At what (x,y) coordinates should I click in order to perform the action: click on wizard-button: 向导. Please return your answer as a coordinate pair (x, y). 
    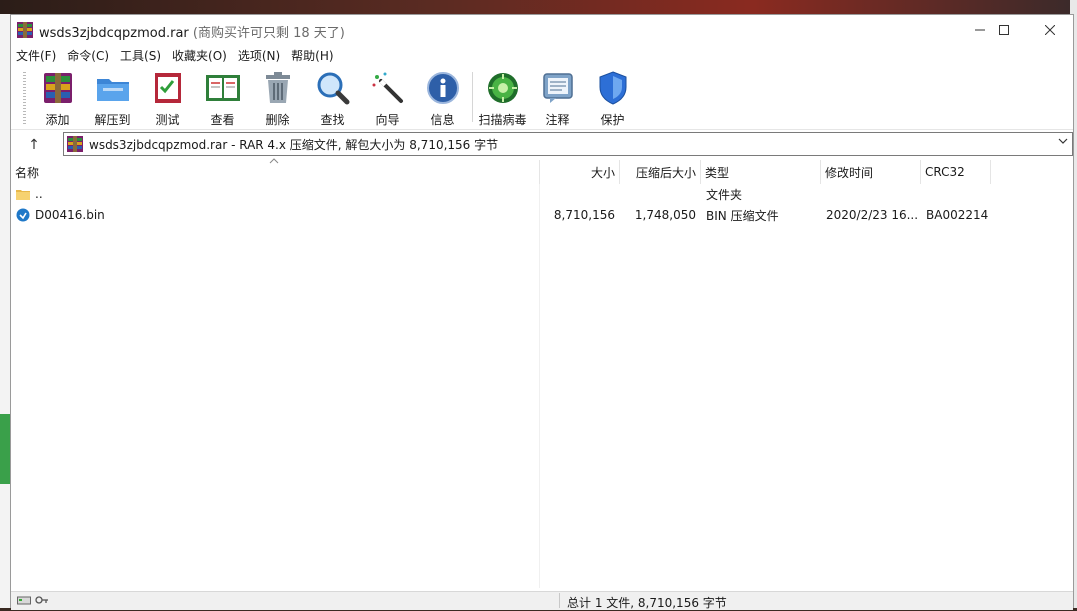
    Looking at the image, I should click on (387, 97).